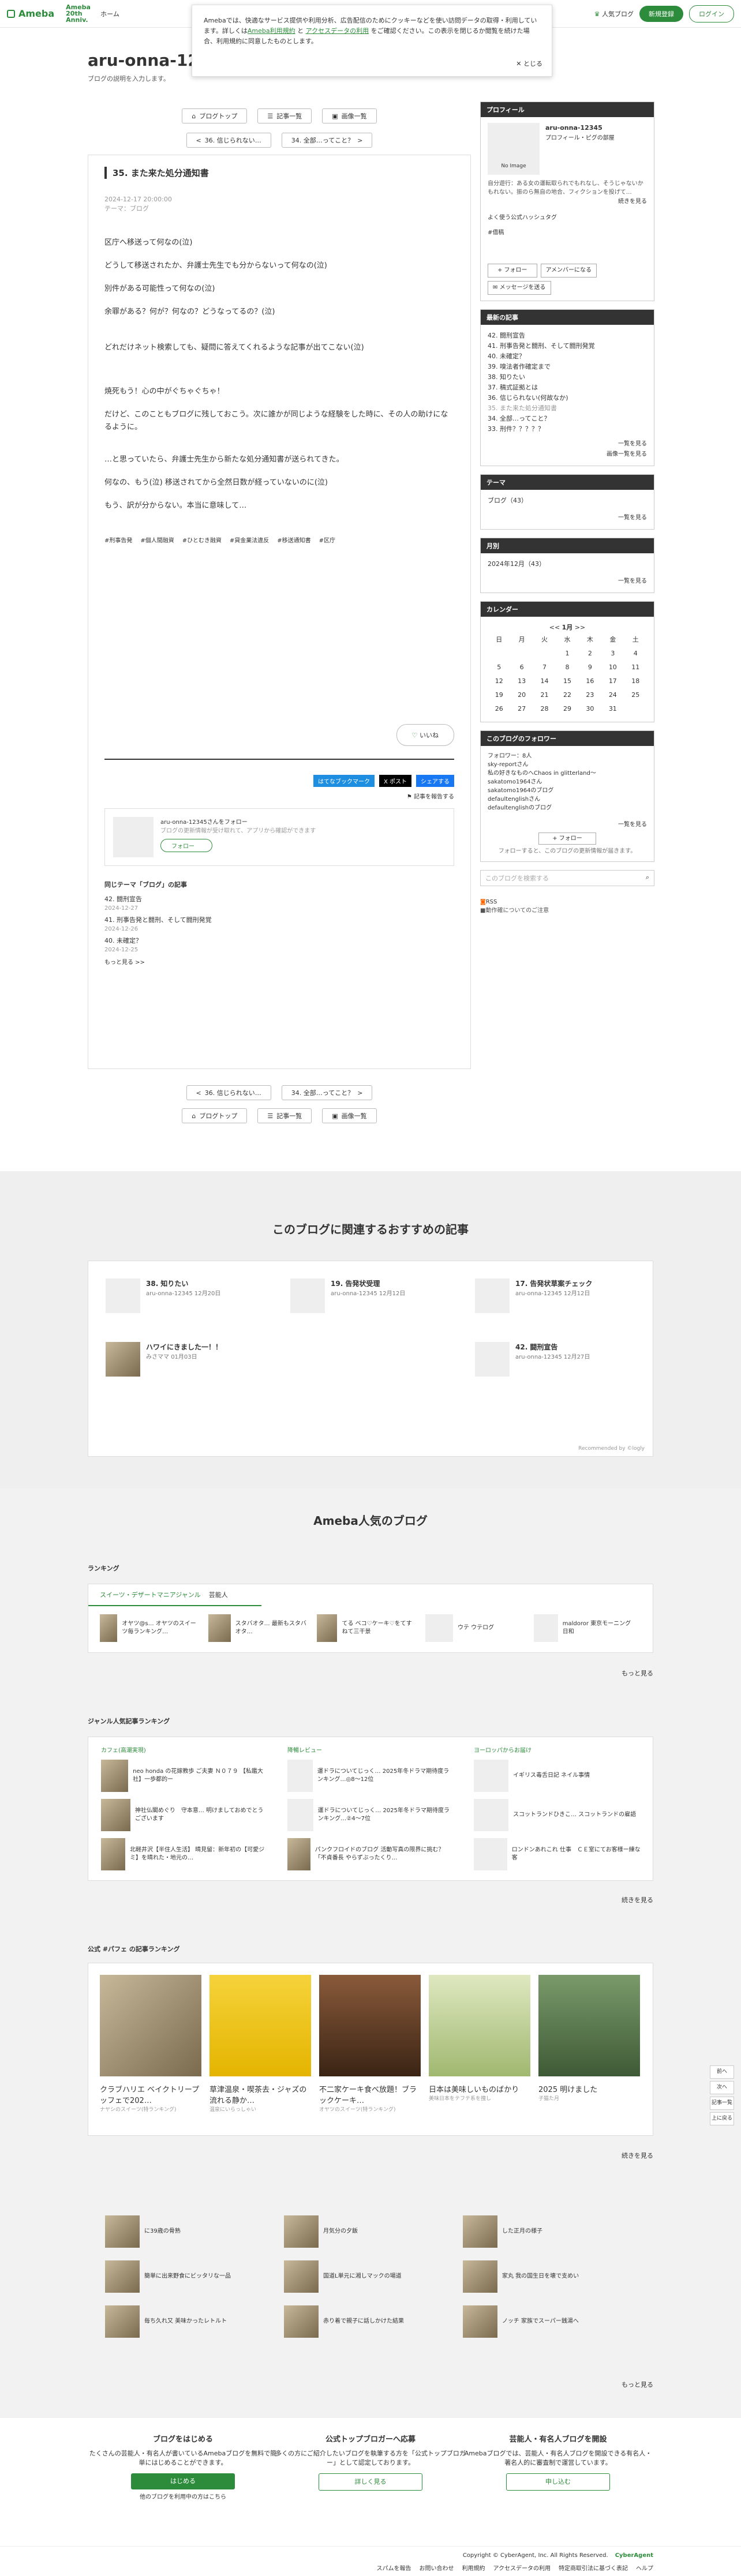  What do you see at coordinates (279, 796) in the screenshot?
I see `report-entry-link: ⚑ 記事を報告する` at bounding box center [279, 796].